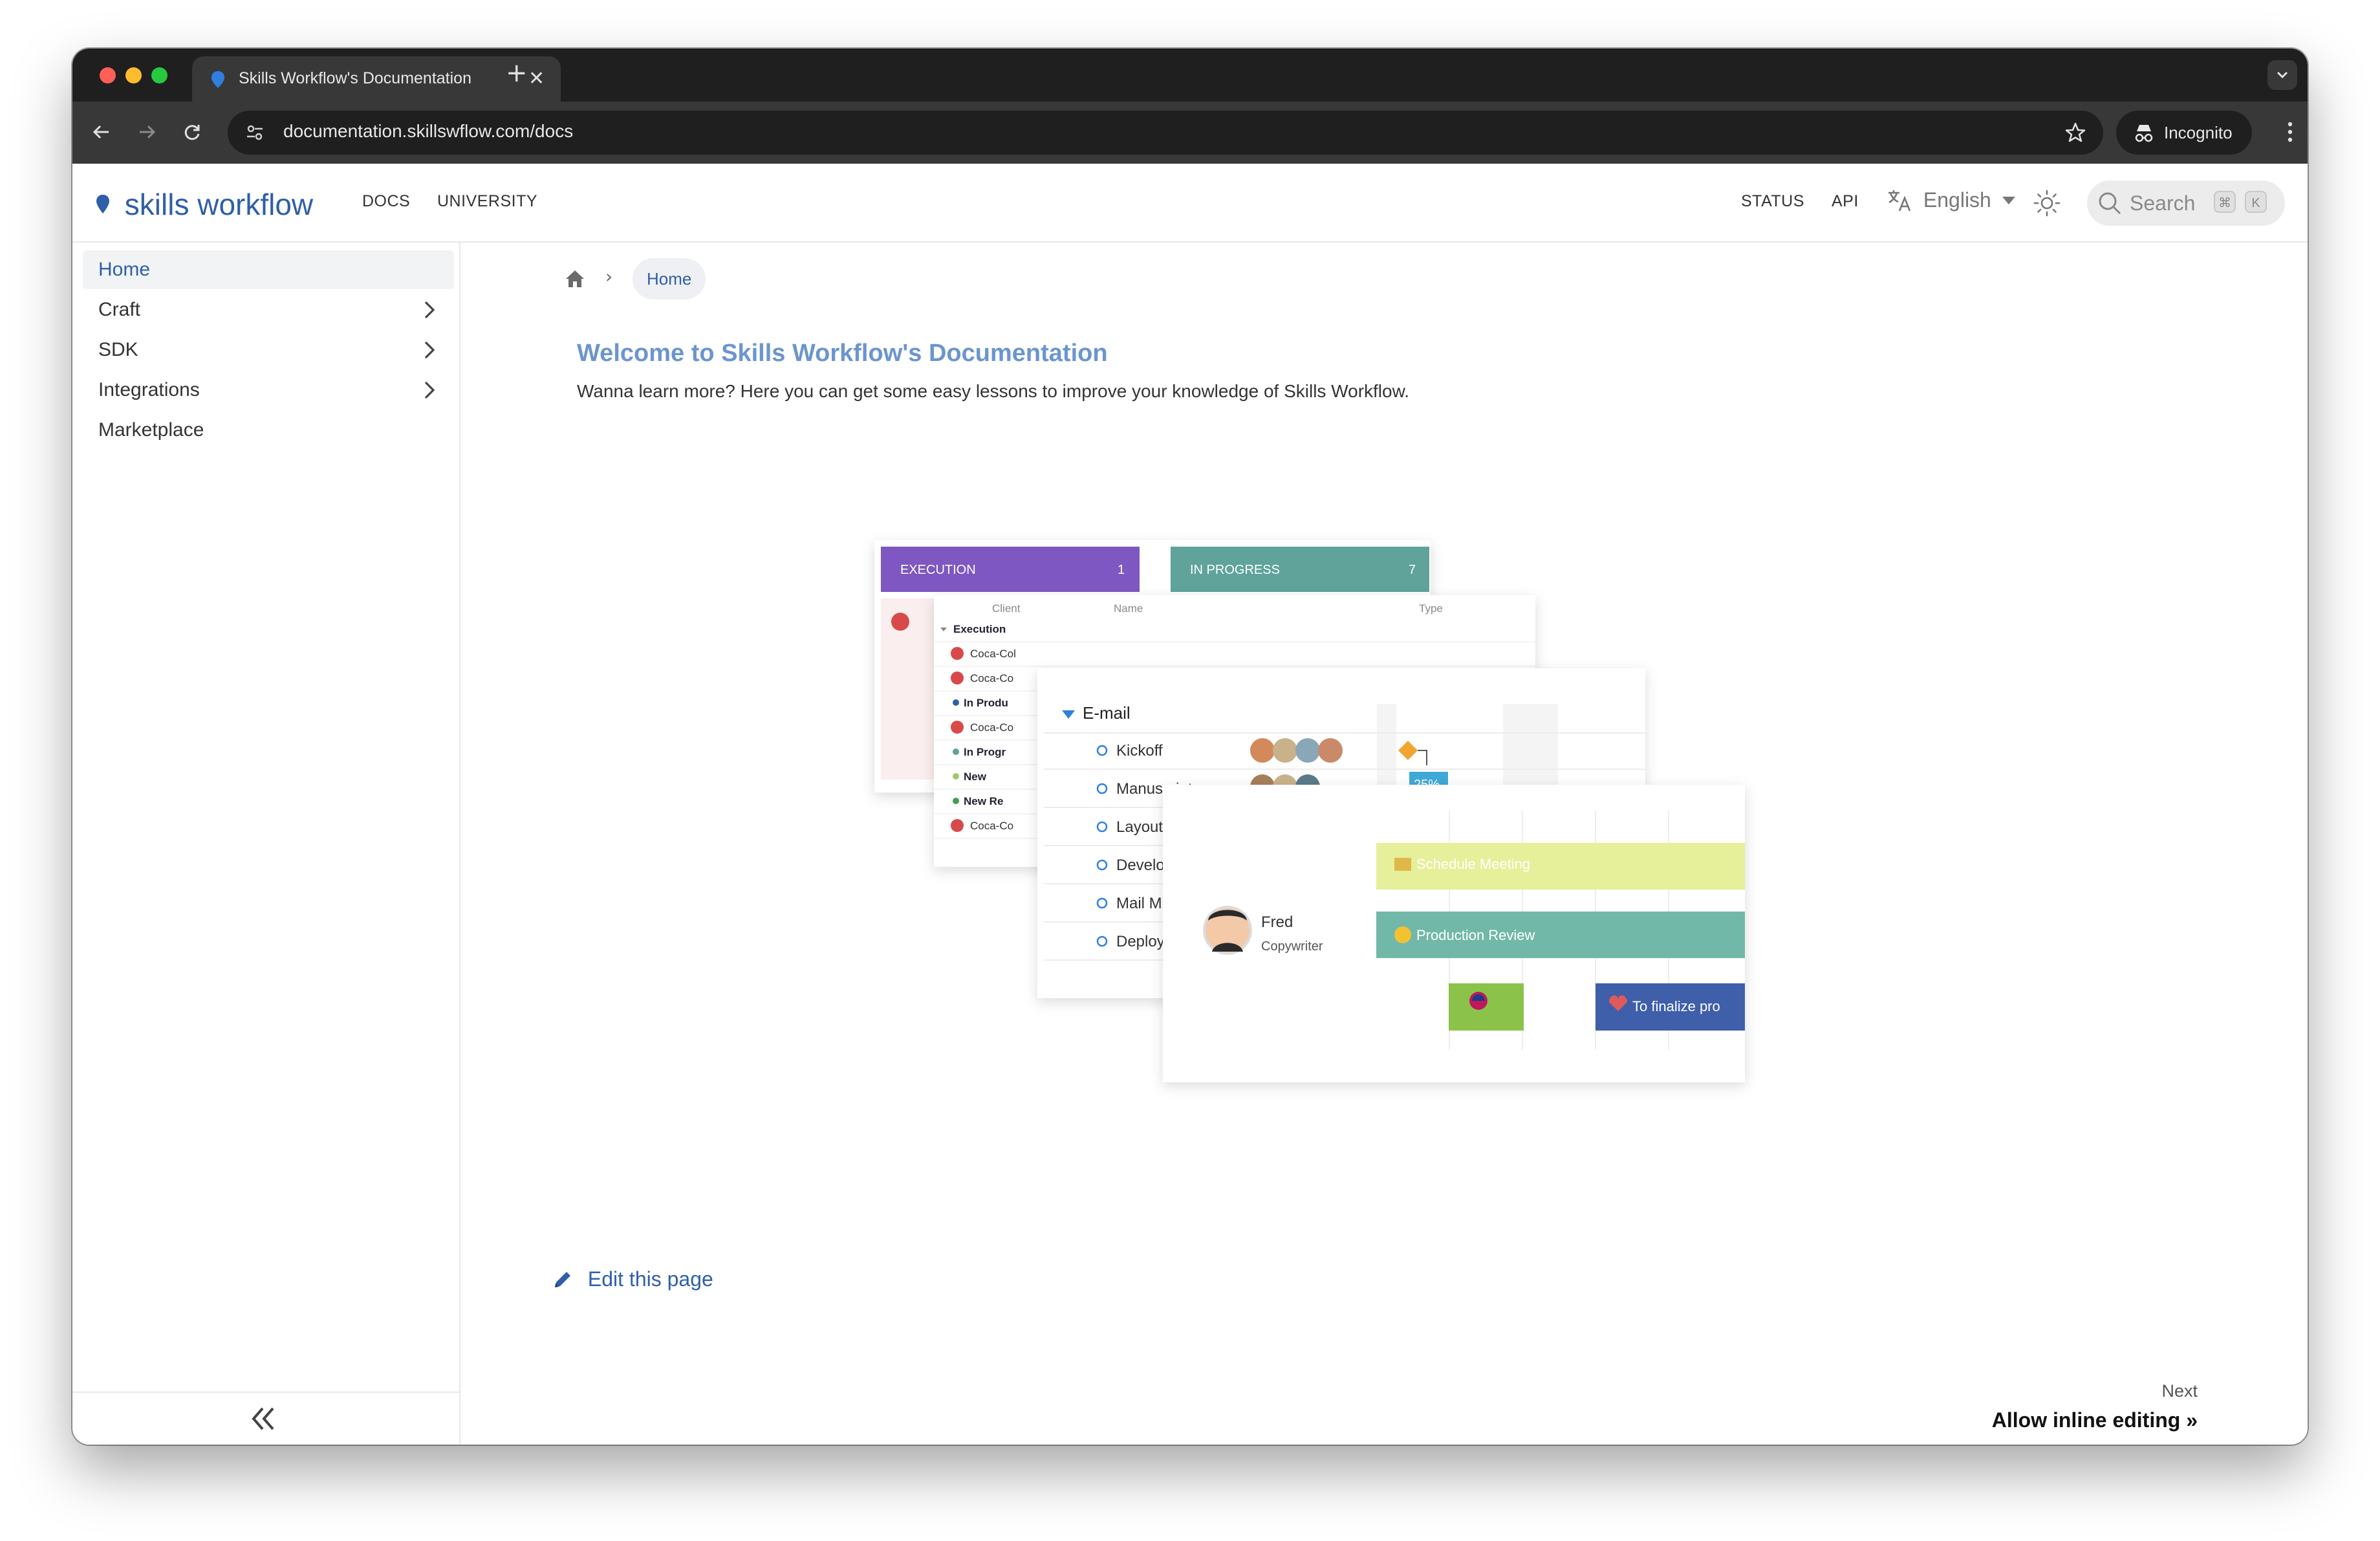  What do you see at coordinates (1772, 201) in the screenshot?
I see `nav-status-link: STATUS` at bounding box center [1772, 201].